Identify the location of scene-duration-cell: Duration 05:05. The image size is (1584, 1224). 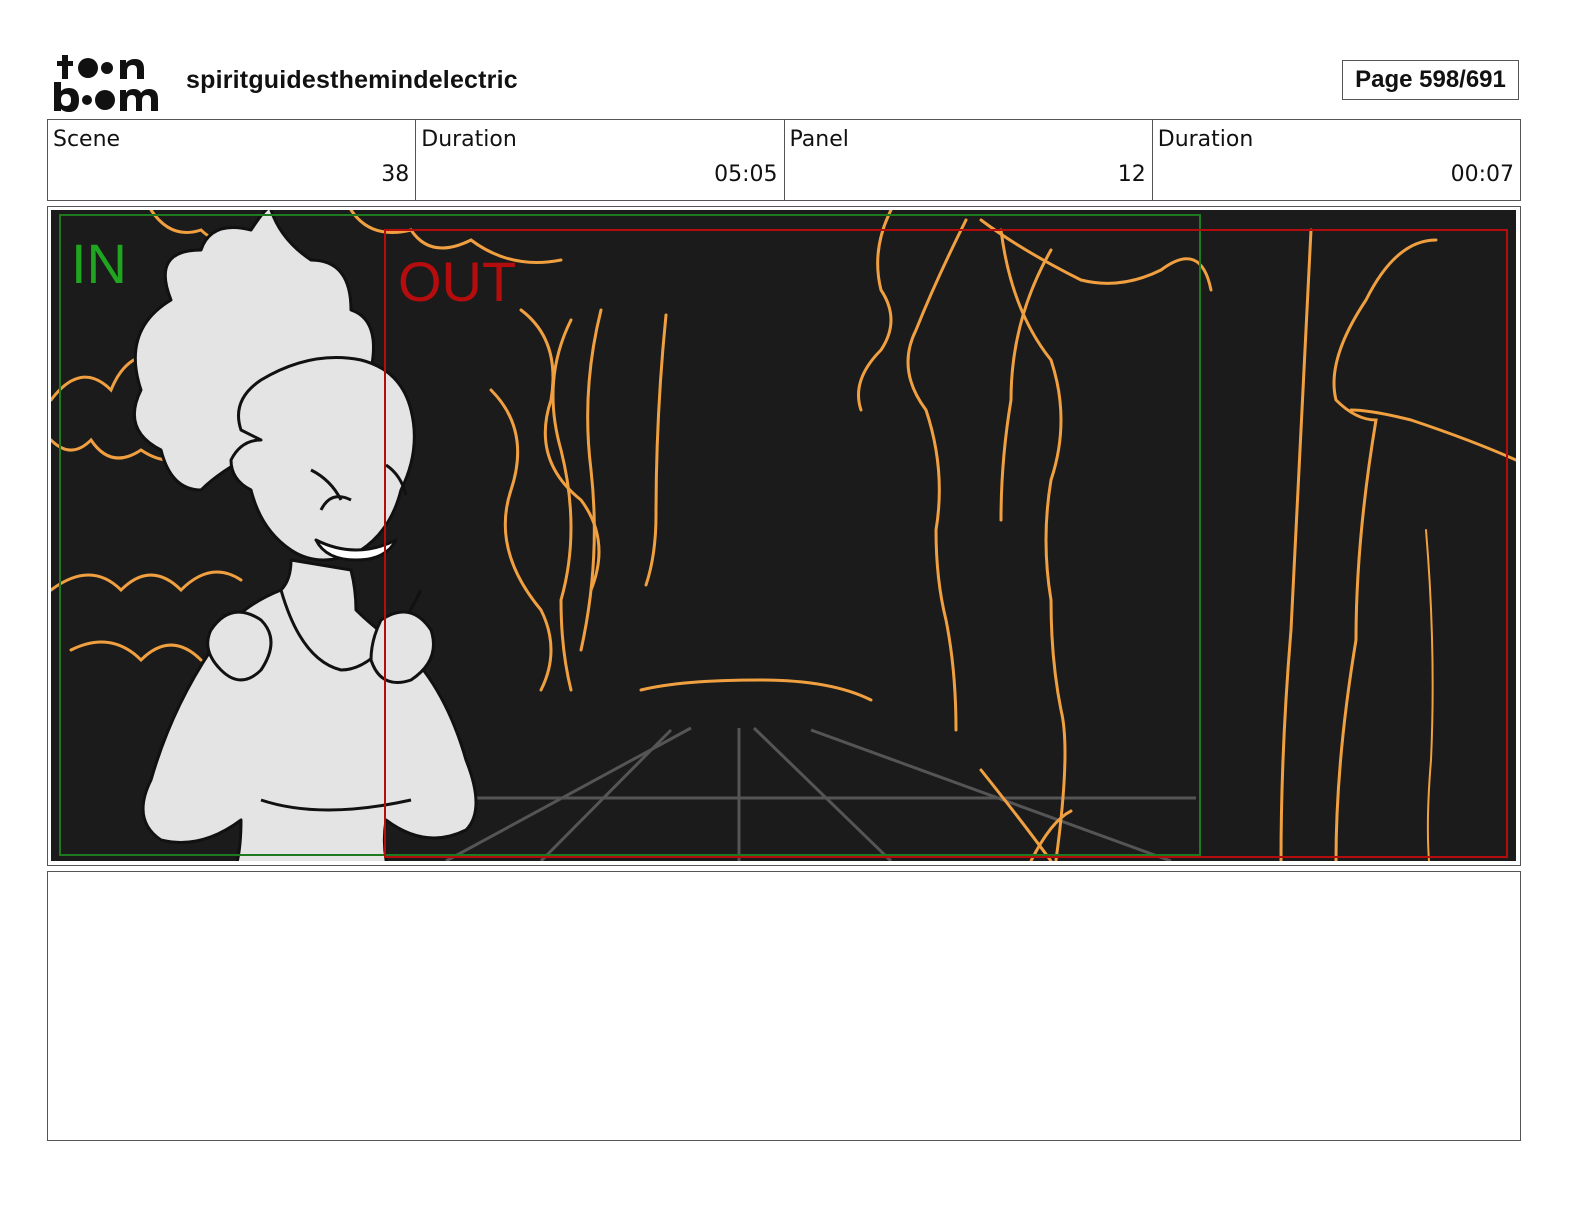
(600, 160).